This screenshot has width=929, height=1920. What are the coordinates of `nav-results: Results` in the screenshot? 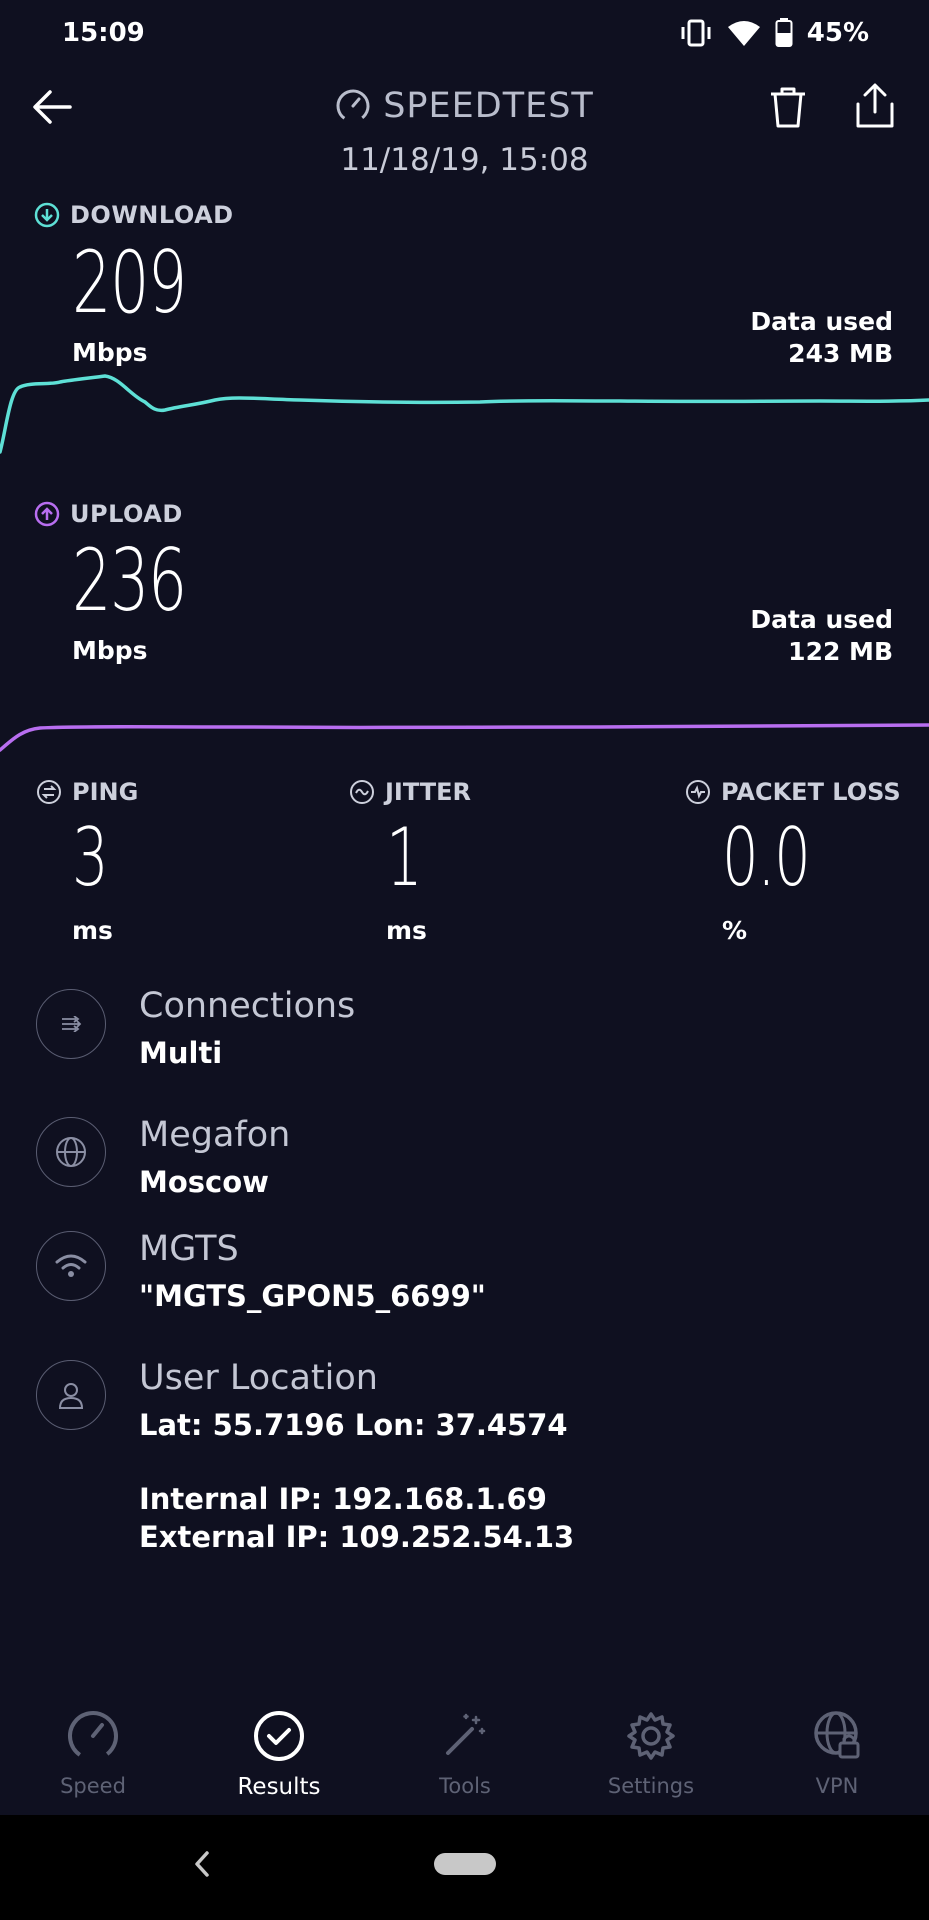 It's located at (279, 1750).